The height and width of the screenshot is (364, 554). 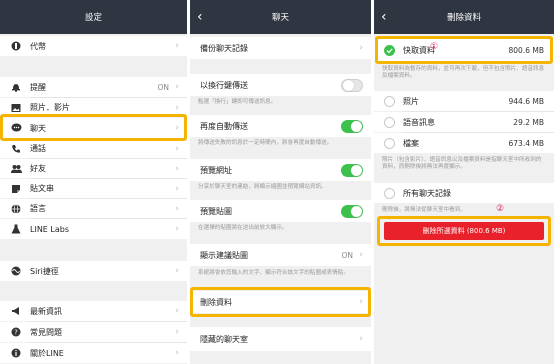 What do you see at coordinates (280, 48) in the screenshot?
I see `backup-chats-item: 備份聊天記錄 ›` at bounding box center [280, 48].